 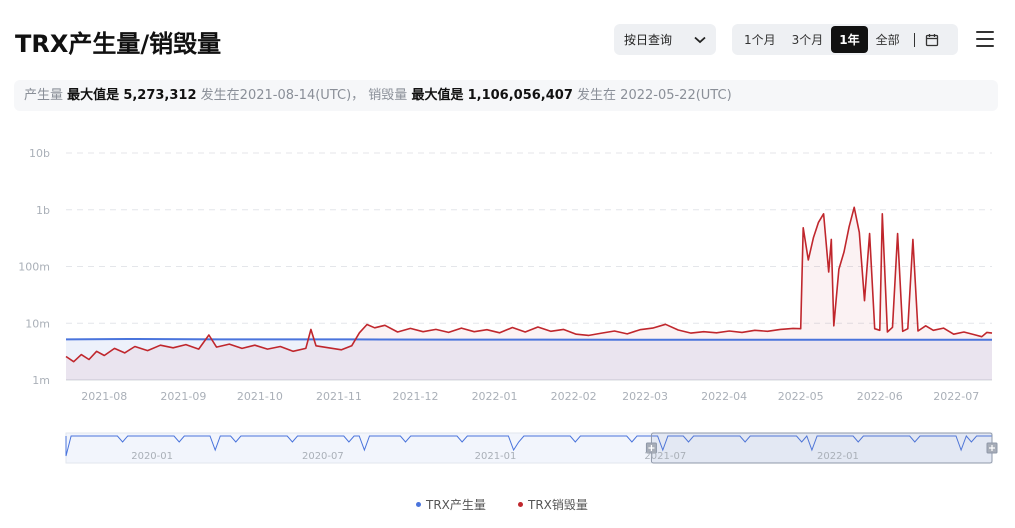 What do you see at coordinates (339, 396) in the screenshot?
I see `x-tick-label: 2021-11` at bounding box center [339, 396].